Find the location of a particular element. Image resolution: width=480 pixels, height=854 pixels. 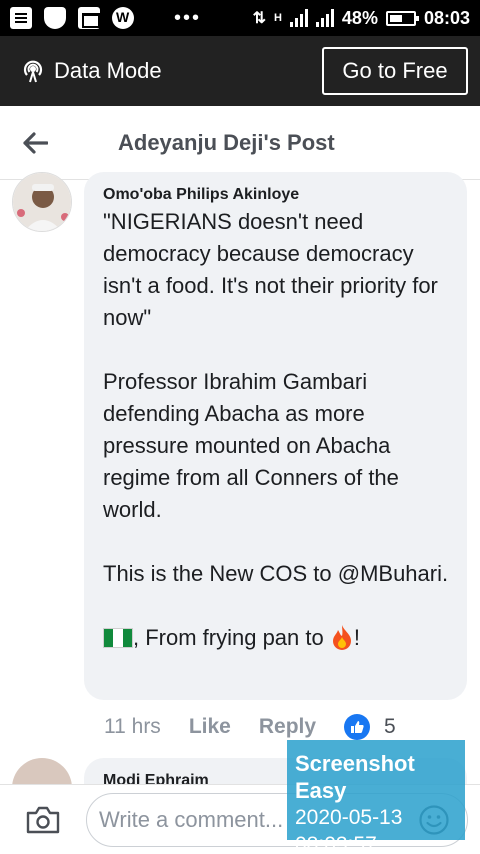

battery-icon is located at coordinates (402, 18).